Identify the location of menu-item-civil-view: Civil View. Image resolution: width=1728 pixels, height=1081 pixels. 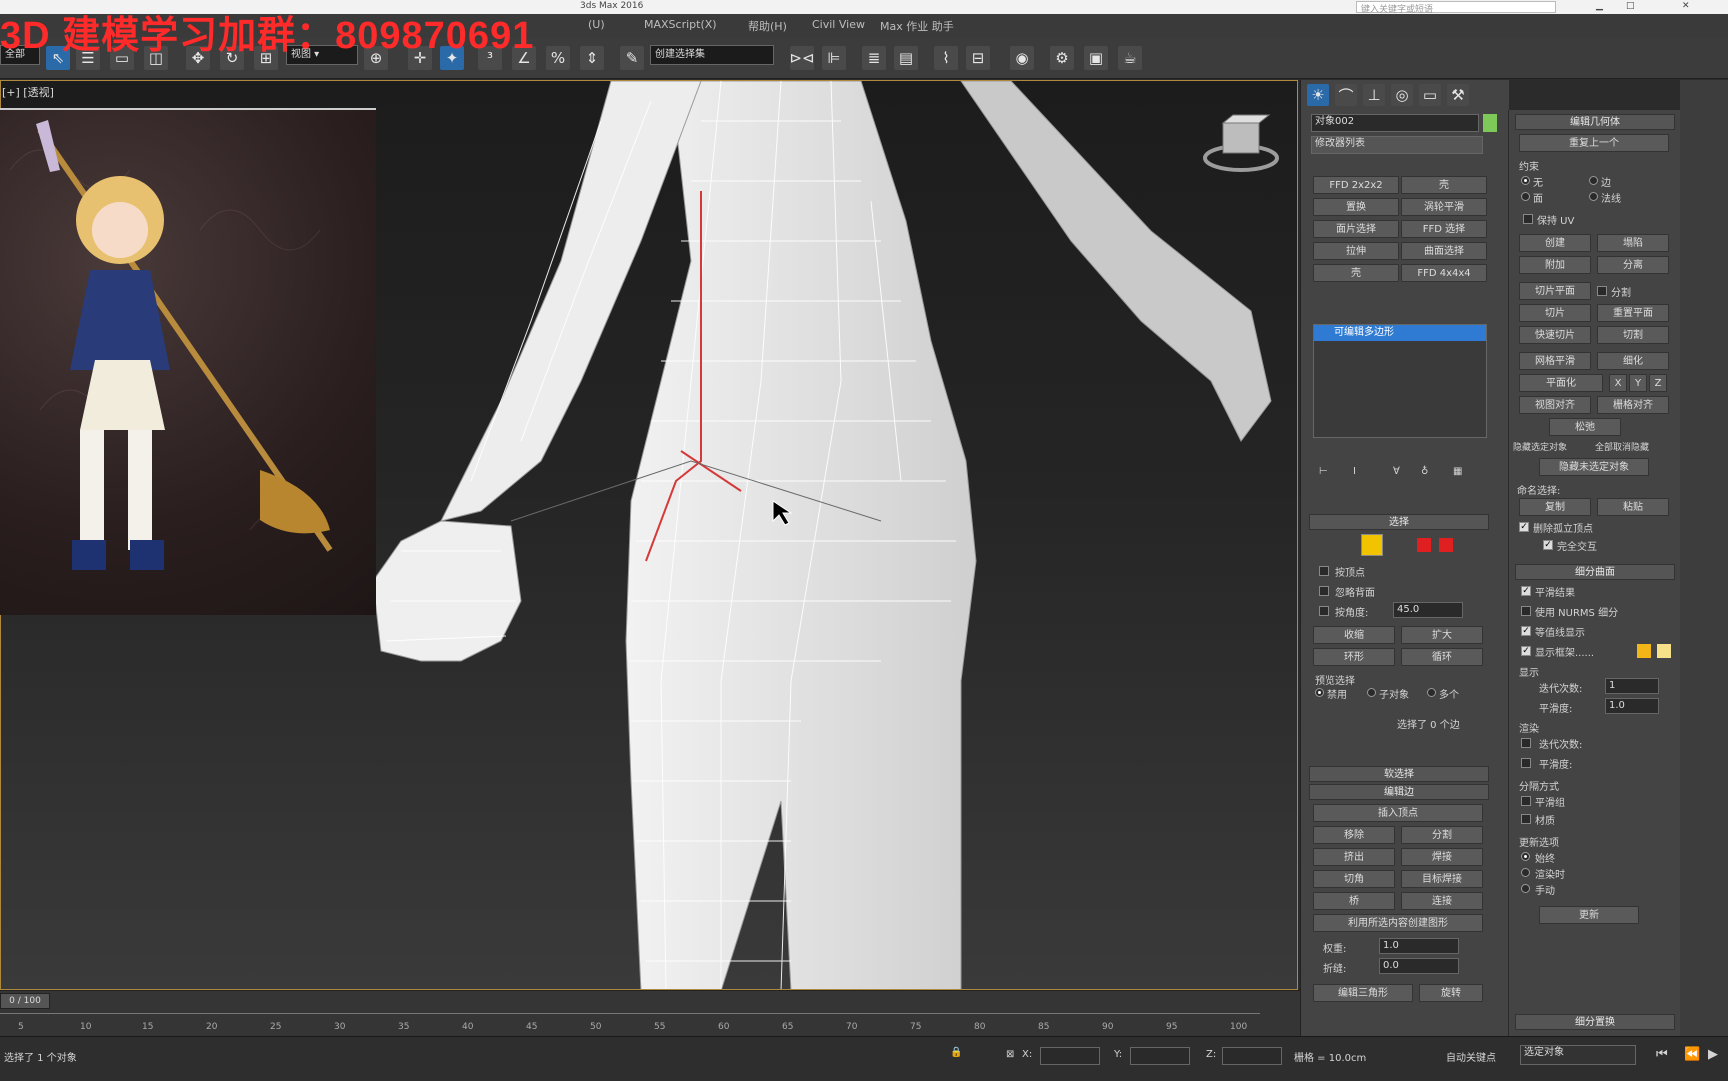
(838, 24).